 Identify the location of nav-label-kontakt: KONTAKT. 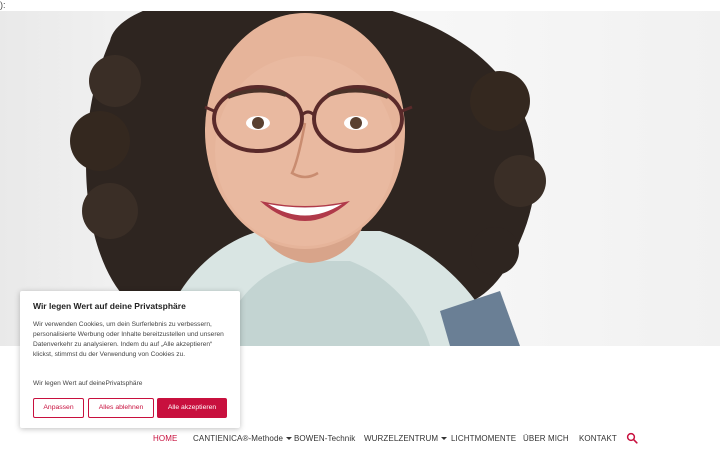
(598, 438).